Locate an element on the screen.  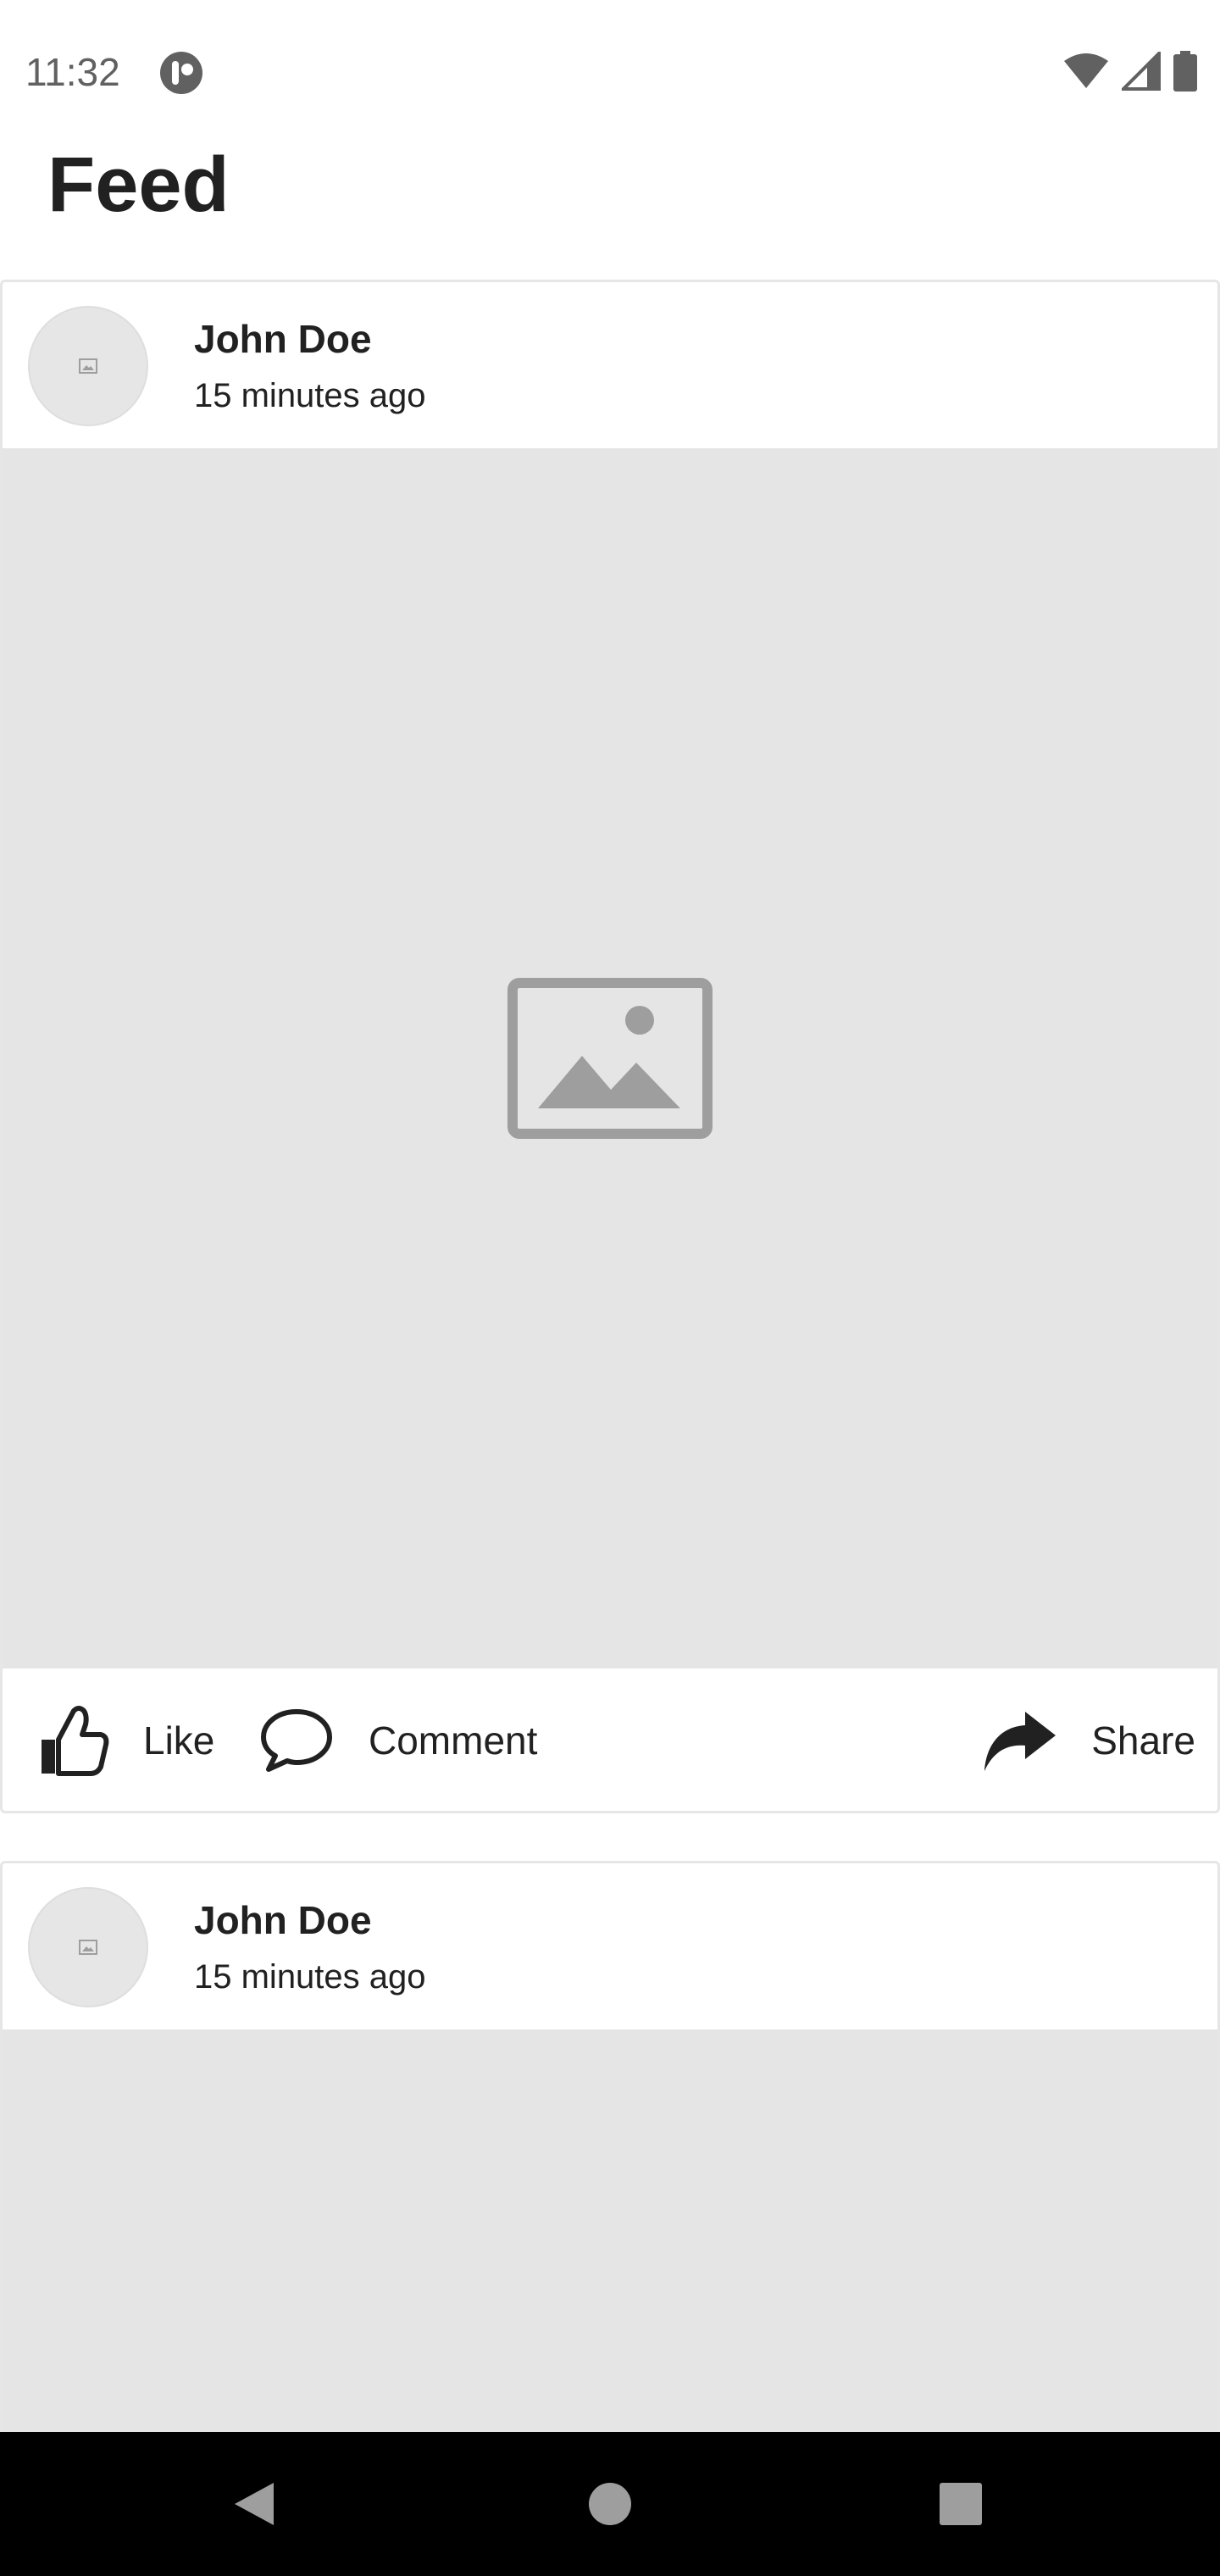
app-notification-icon is located at coordinates (181, 73).